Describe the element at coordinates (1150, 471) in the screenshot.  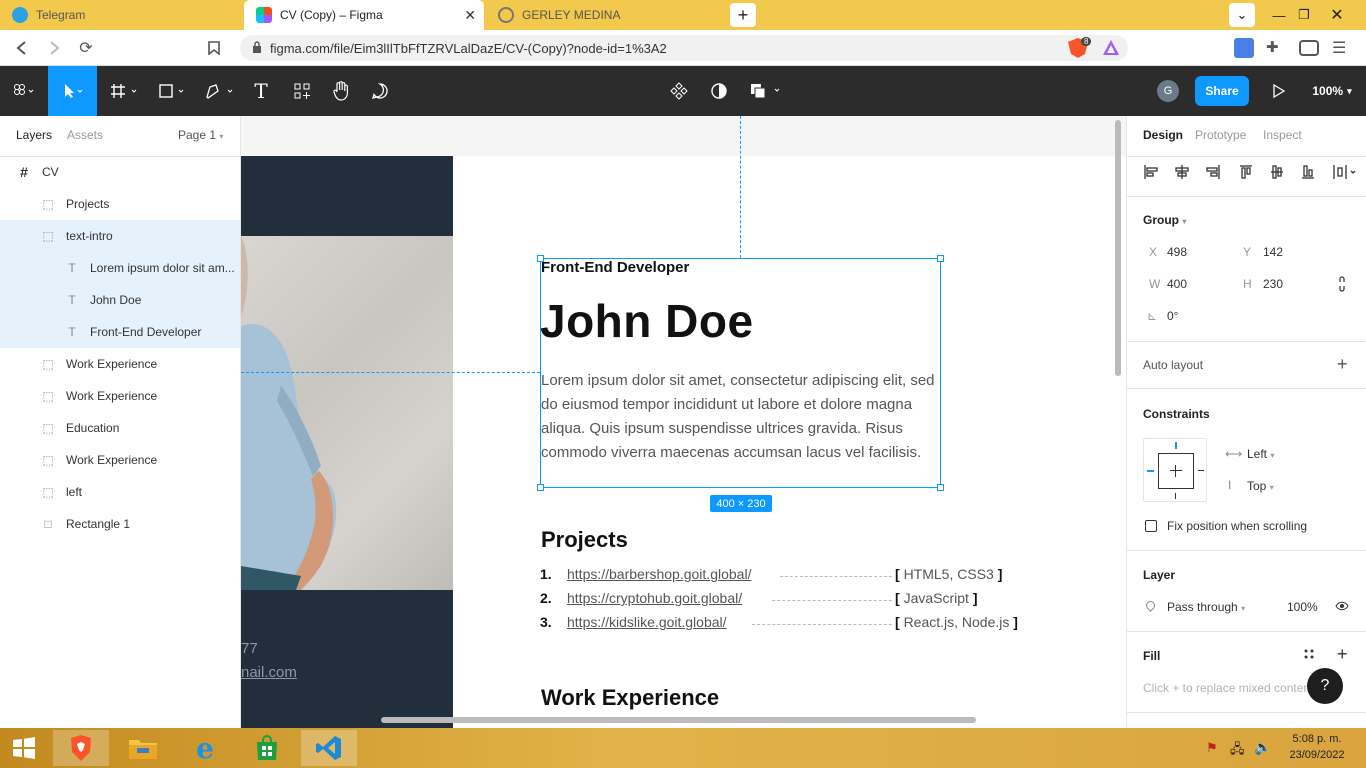
I see `constraint-left-active` at that location.